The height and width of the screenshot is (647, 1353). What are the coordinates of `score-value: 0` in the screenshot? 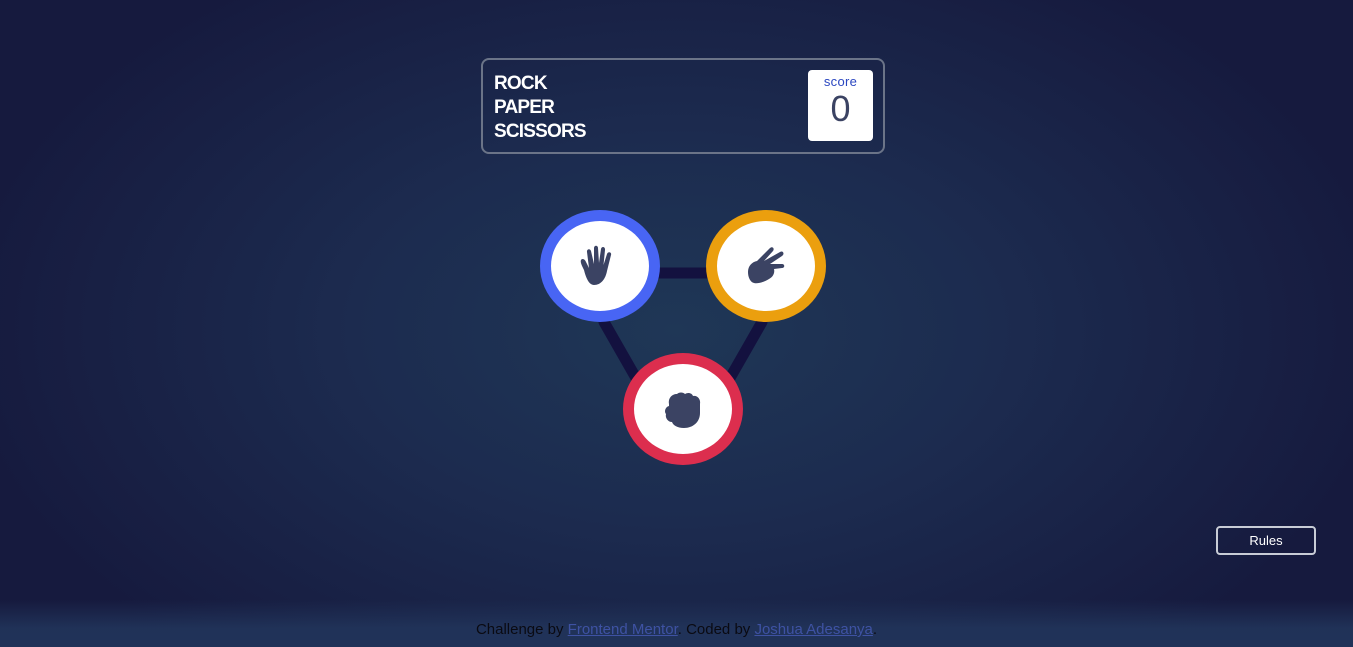 It's located at (840, 108).